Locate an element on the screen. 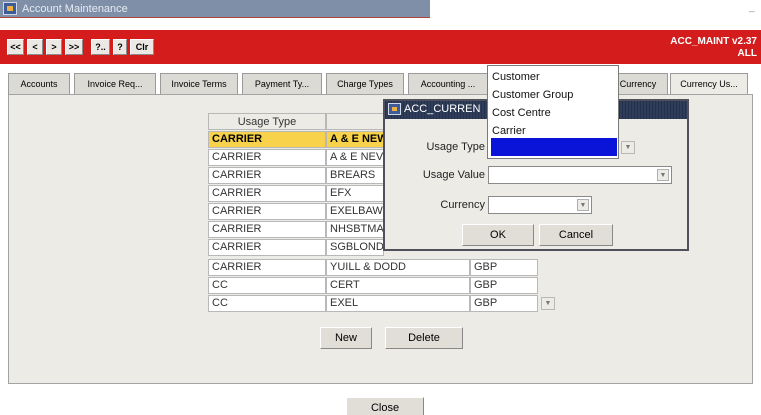  table-row-usage-value: CERT is located at coordinates (398, 285).